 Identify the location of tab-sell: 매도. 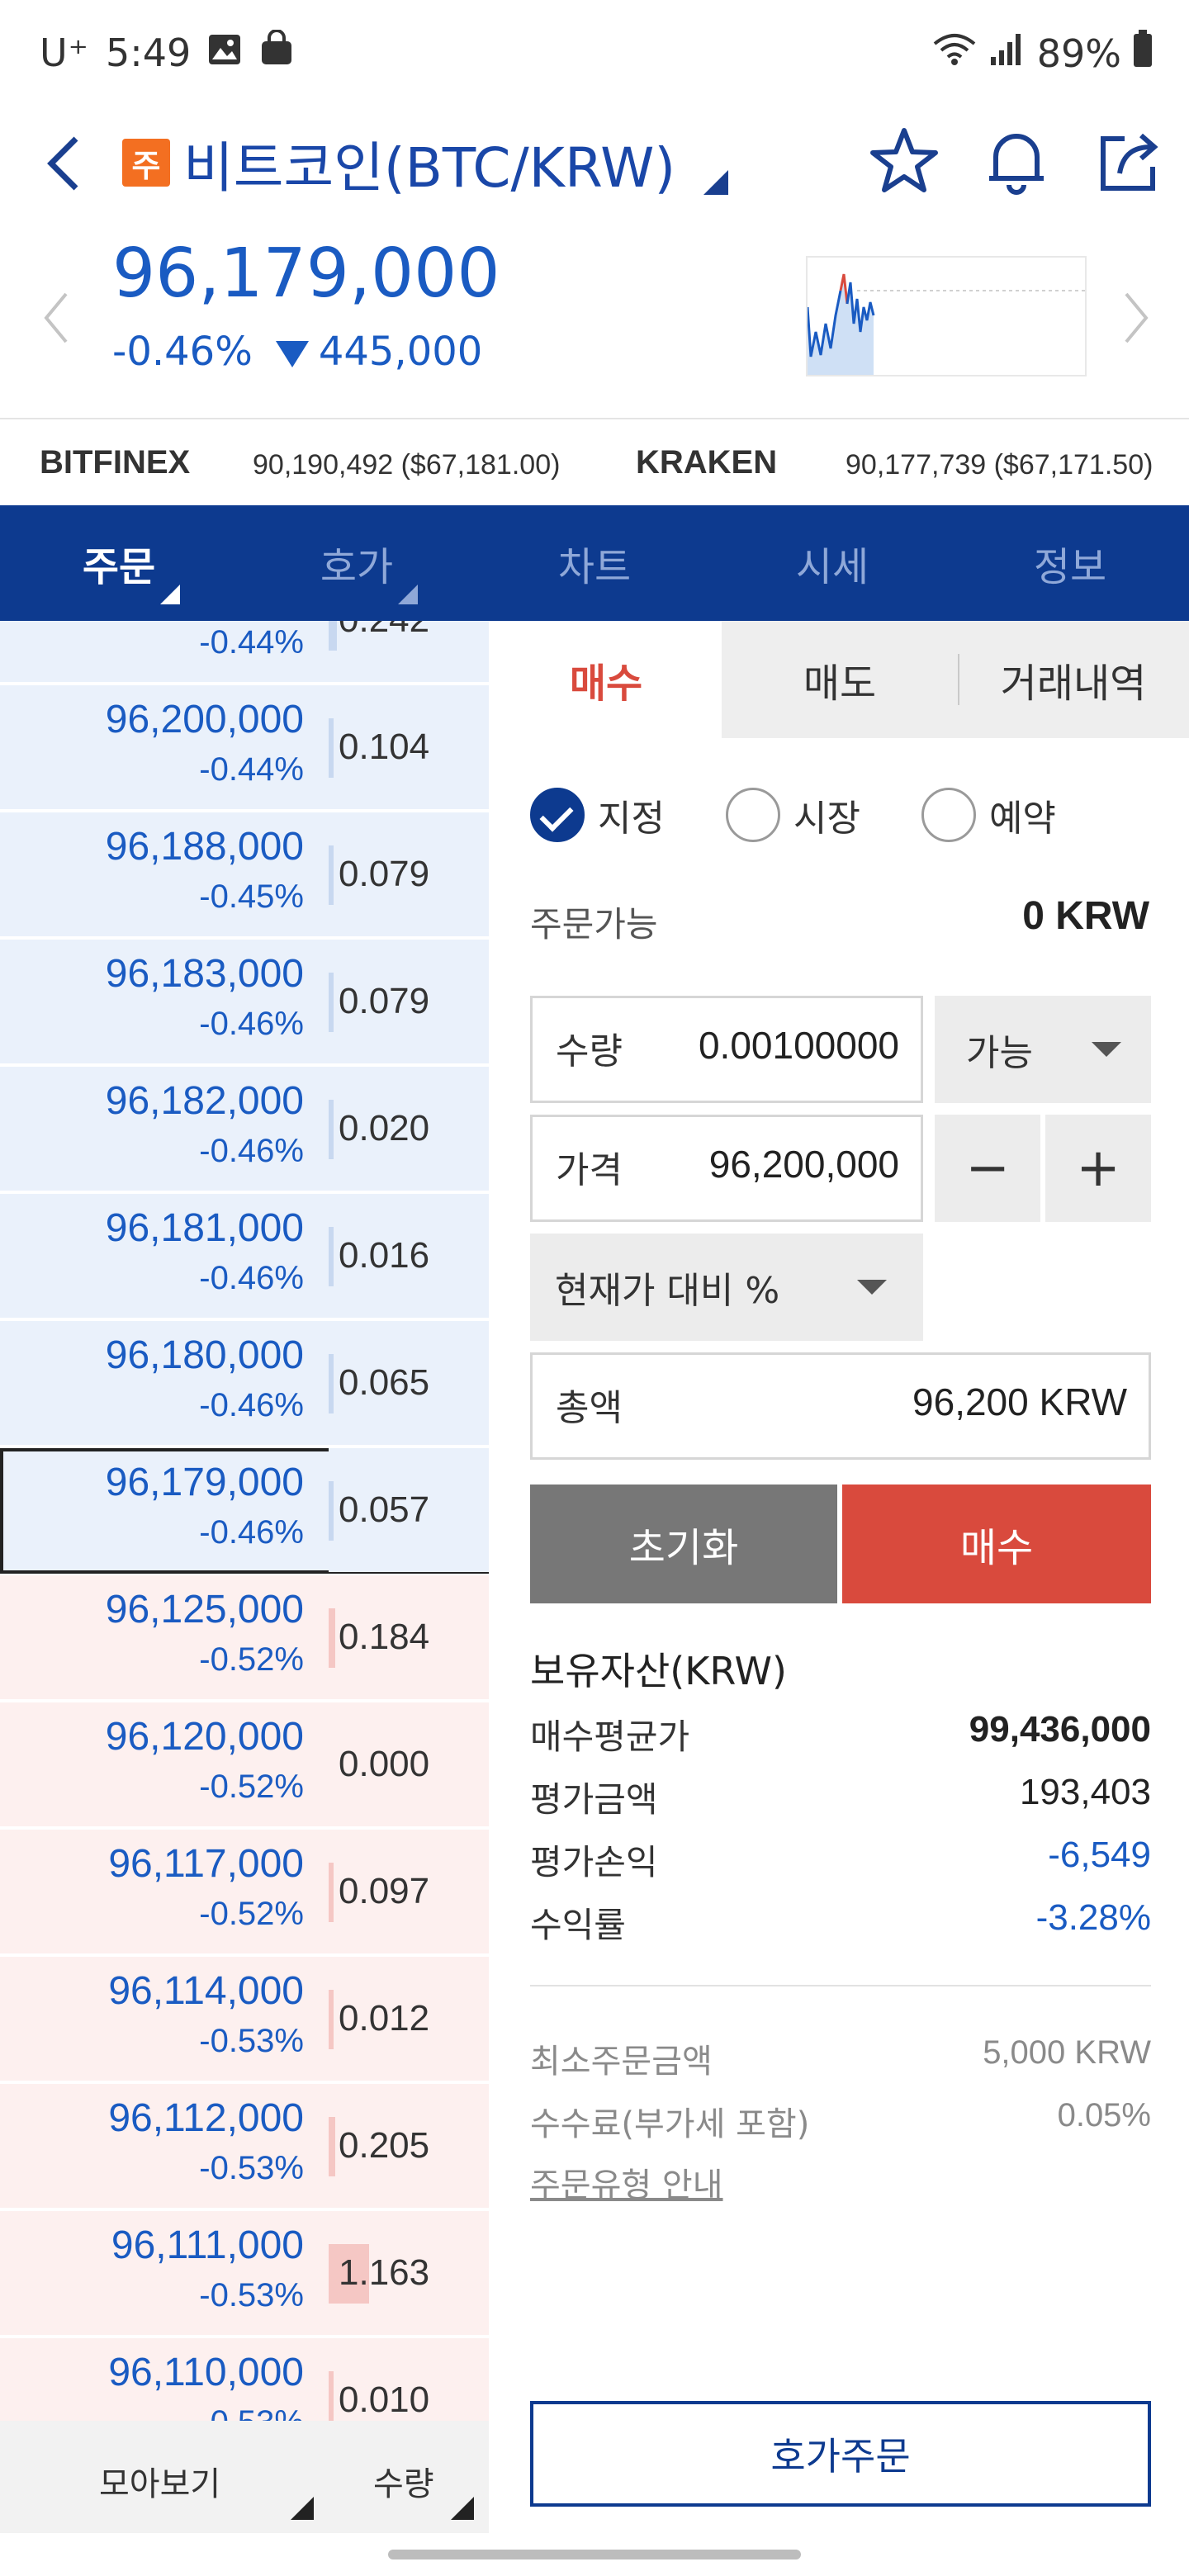
(840, 679).